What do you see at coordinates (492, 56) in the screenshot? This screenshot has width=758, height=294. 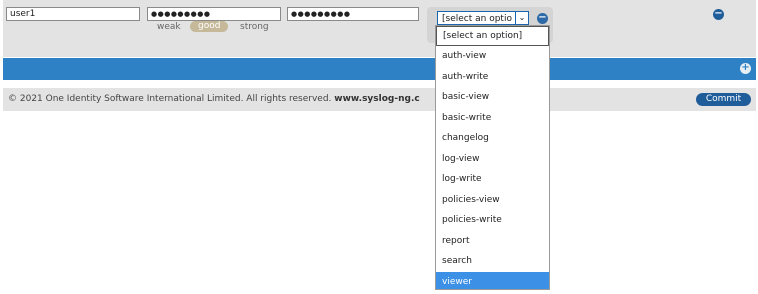 I see `dropdown-option: auth-view` at bounding box center [492, 56].